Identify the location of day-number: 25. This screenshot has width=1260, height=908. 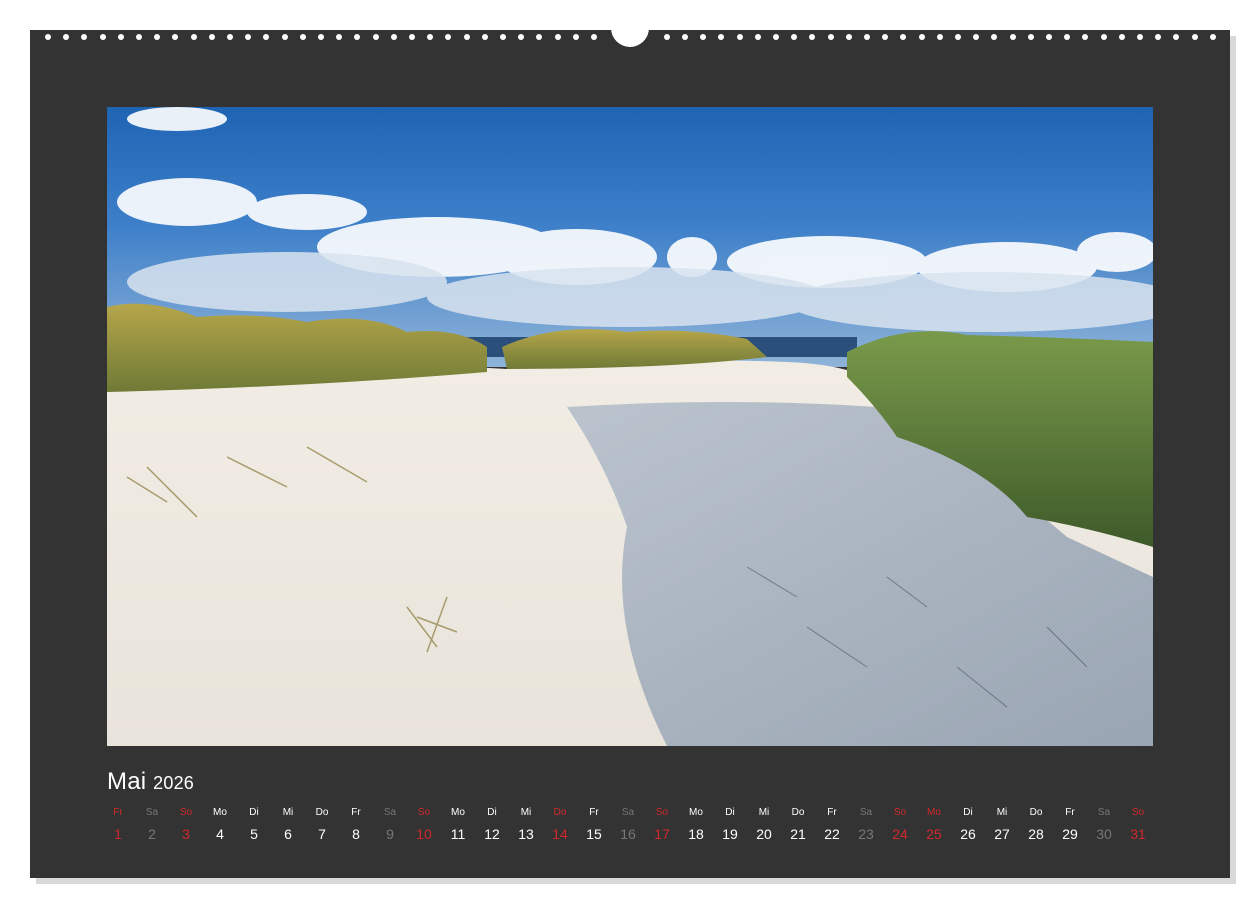
(934, 834).